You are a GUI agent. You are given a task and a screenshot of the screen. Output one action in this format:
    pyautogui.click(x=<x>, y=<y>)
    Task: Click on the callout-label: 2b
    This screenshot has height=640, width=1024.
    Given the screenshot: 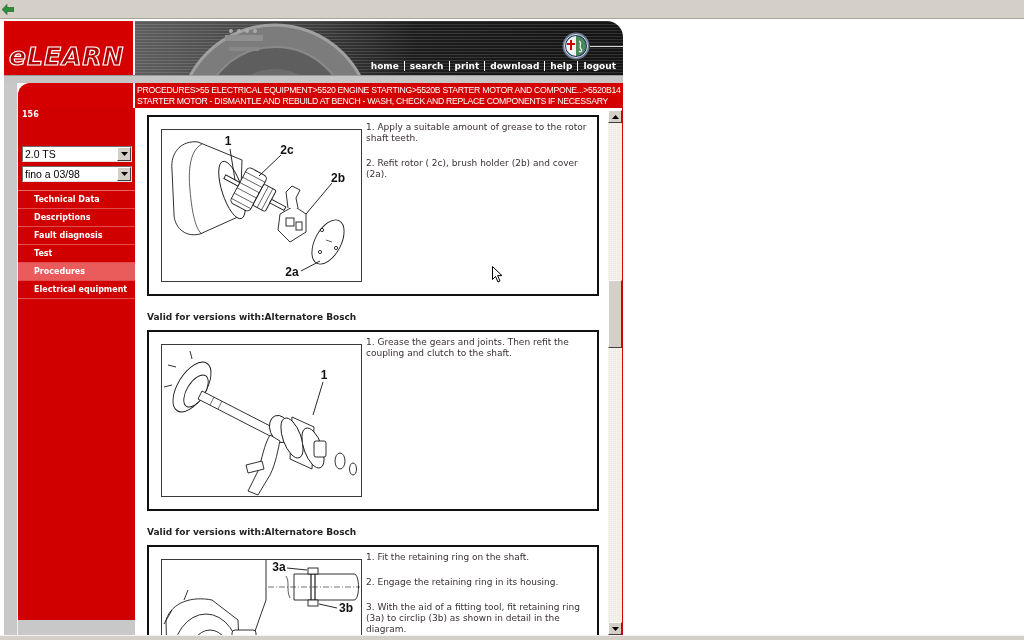 What is the action you would take?
    pyautogui.click(x=338, y=178)
    